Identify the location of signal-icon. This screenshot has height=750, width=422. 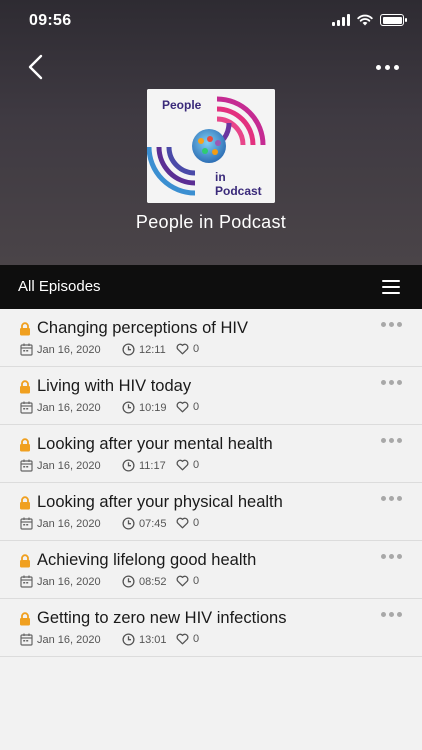
(341, 20).